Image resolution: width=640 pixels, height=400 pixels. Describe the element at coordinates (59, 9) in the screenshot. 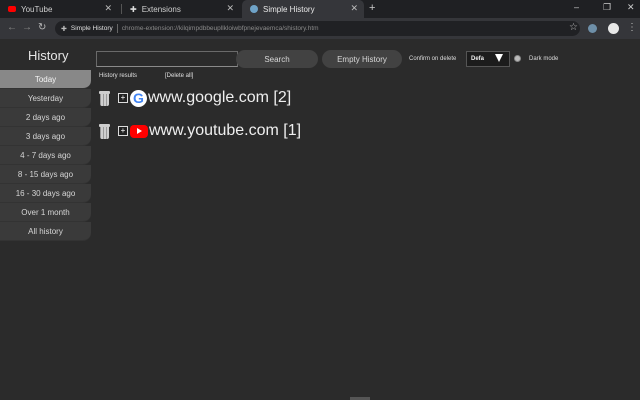

I see `tab-youtube: YouTube ✕` at that location.